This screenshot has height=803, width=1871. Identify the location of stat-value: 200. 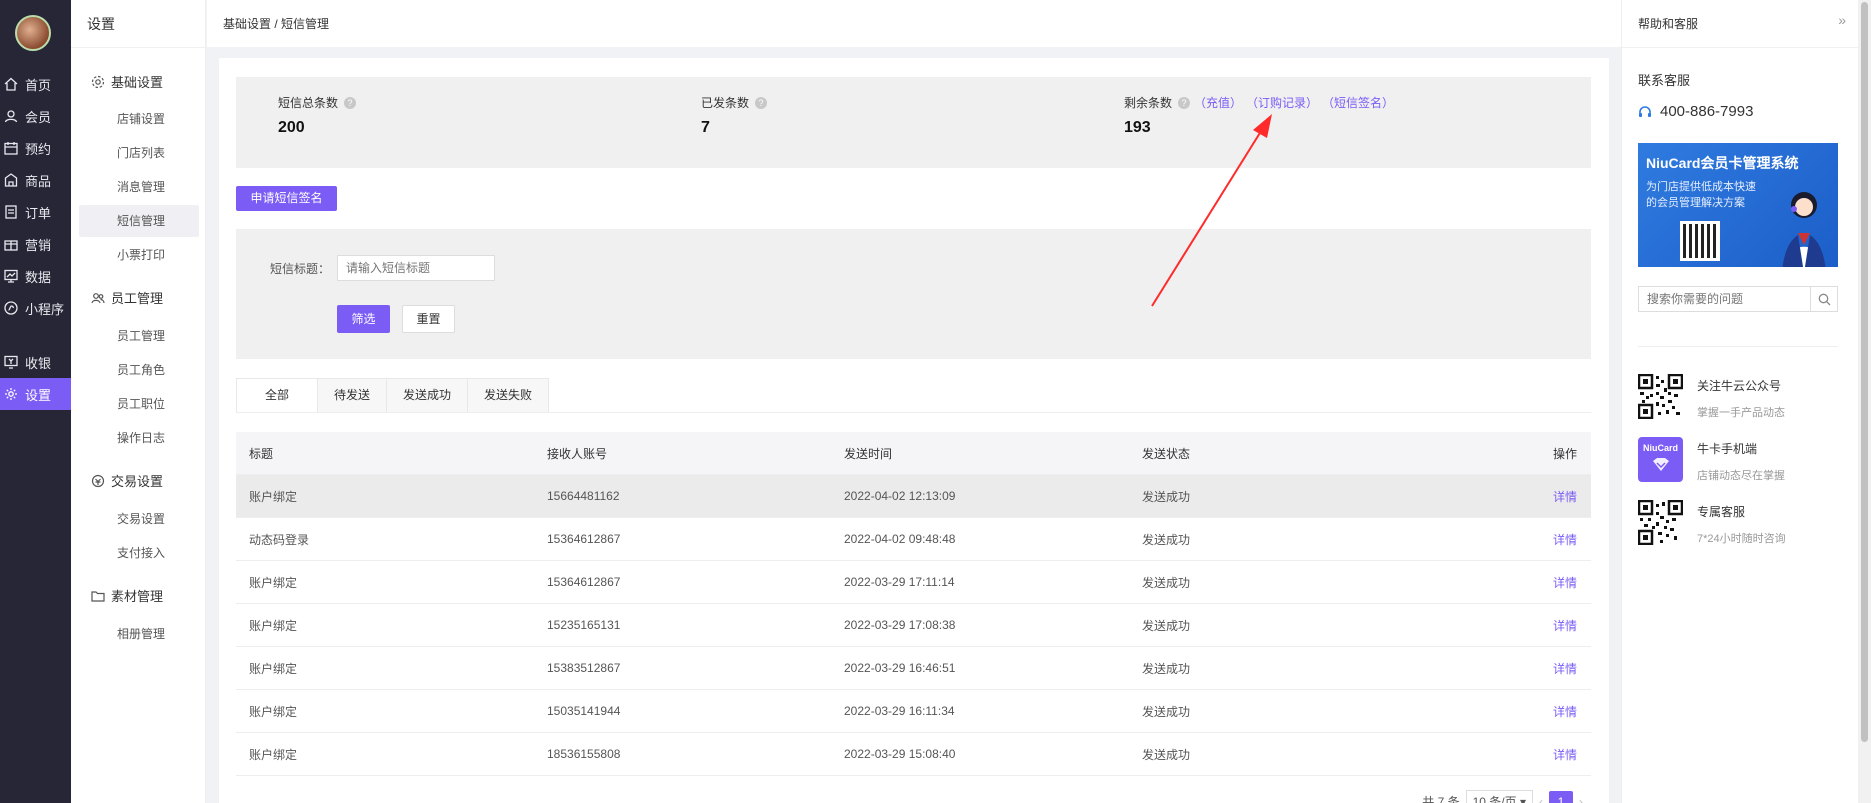
(291, 127).